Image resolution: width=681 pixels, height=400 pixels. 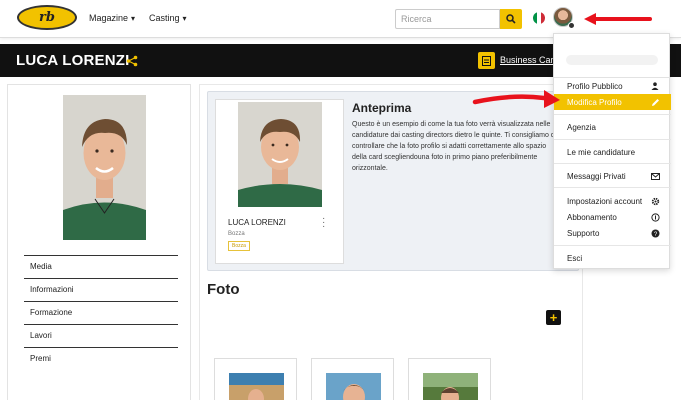 What do you see at coordinates (109, 18) in the screenshot?
I see `nav-magazine-label: Magazine` at bounding box center [109, 18].